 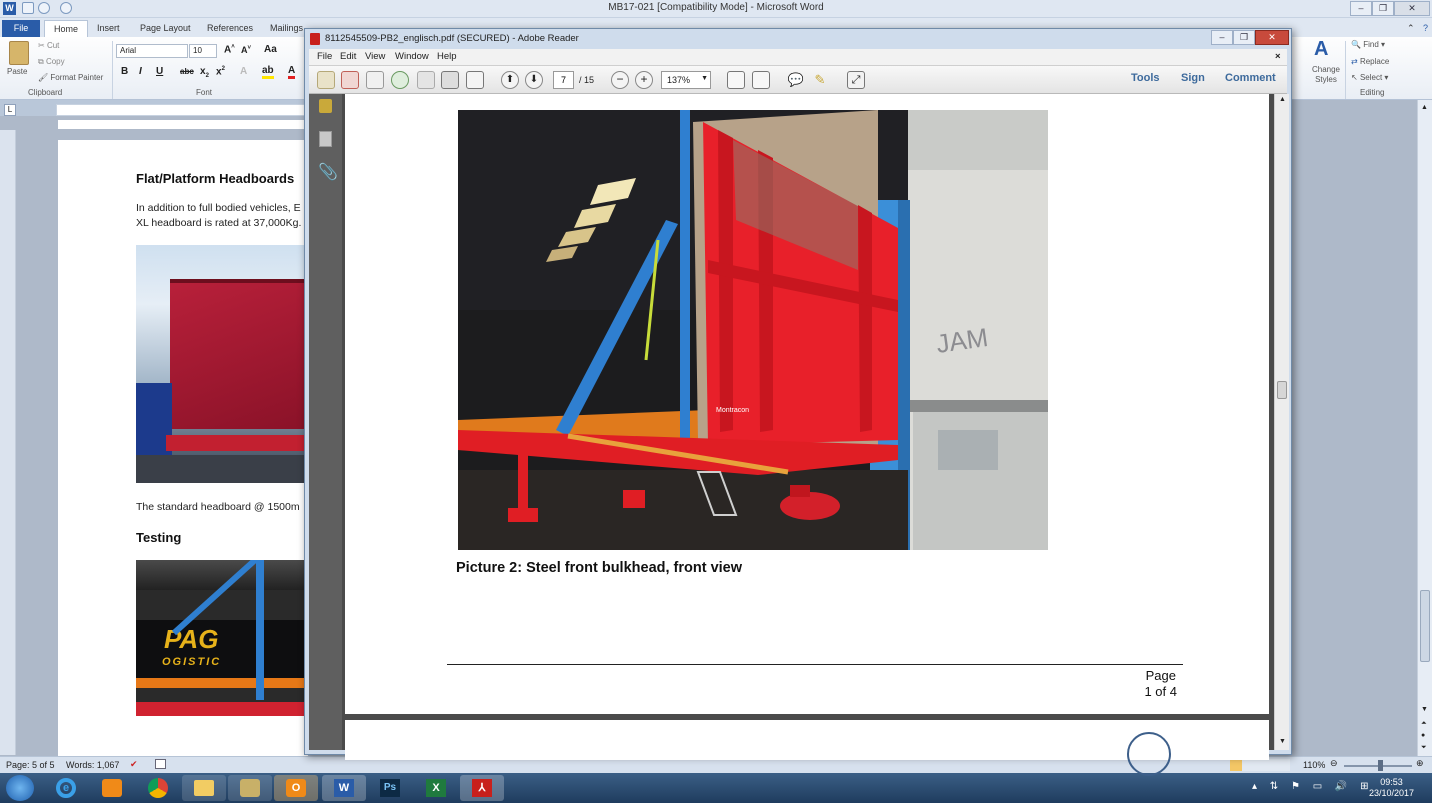 I want to click on photoshop-icon: Ps, so click(x=390, y=788).